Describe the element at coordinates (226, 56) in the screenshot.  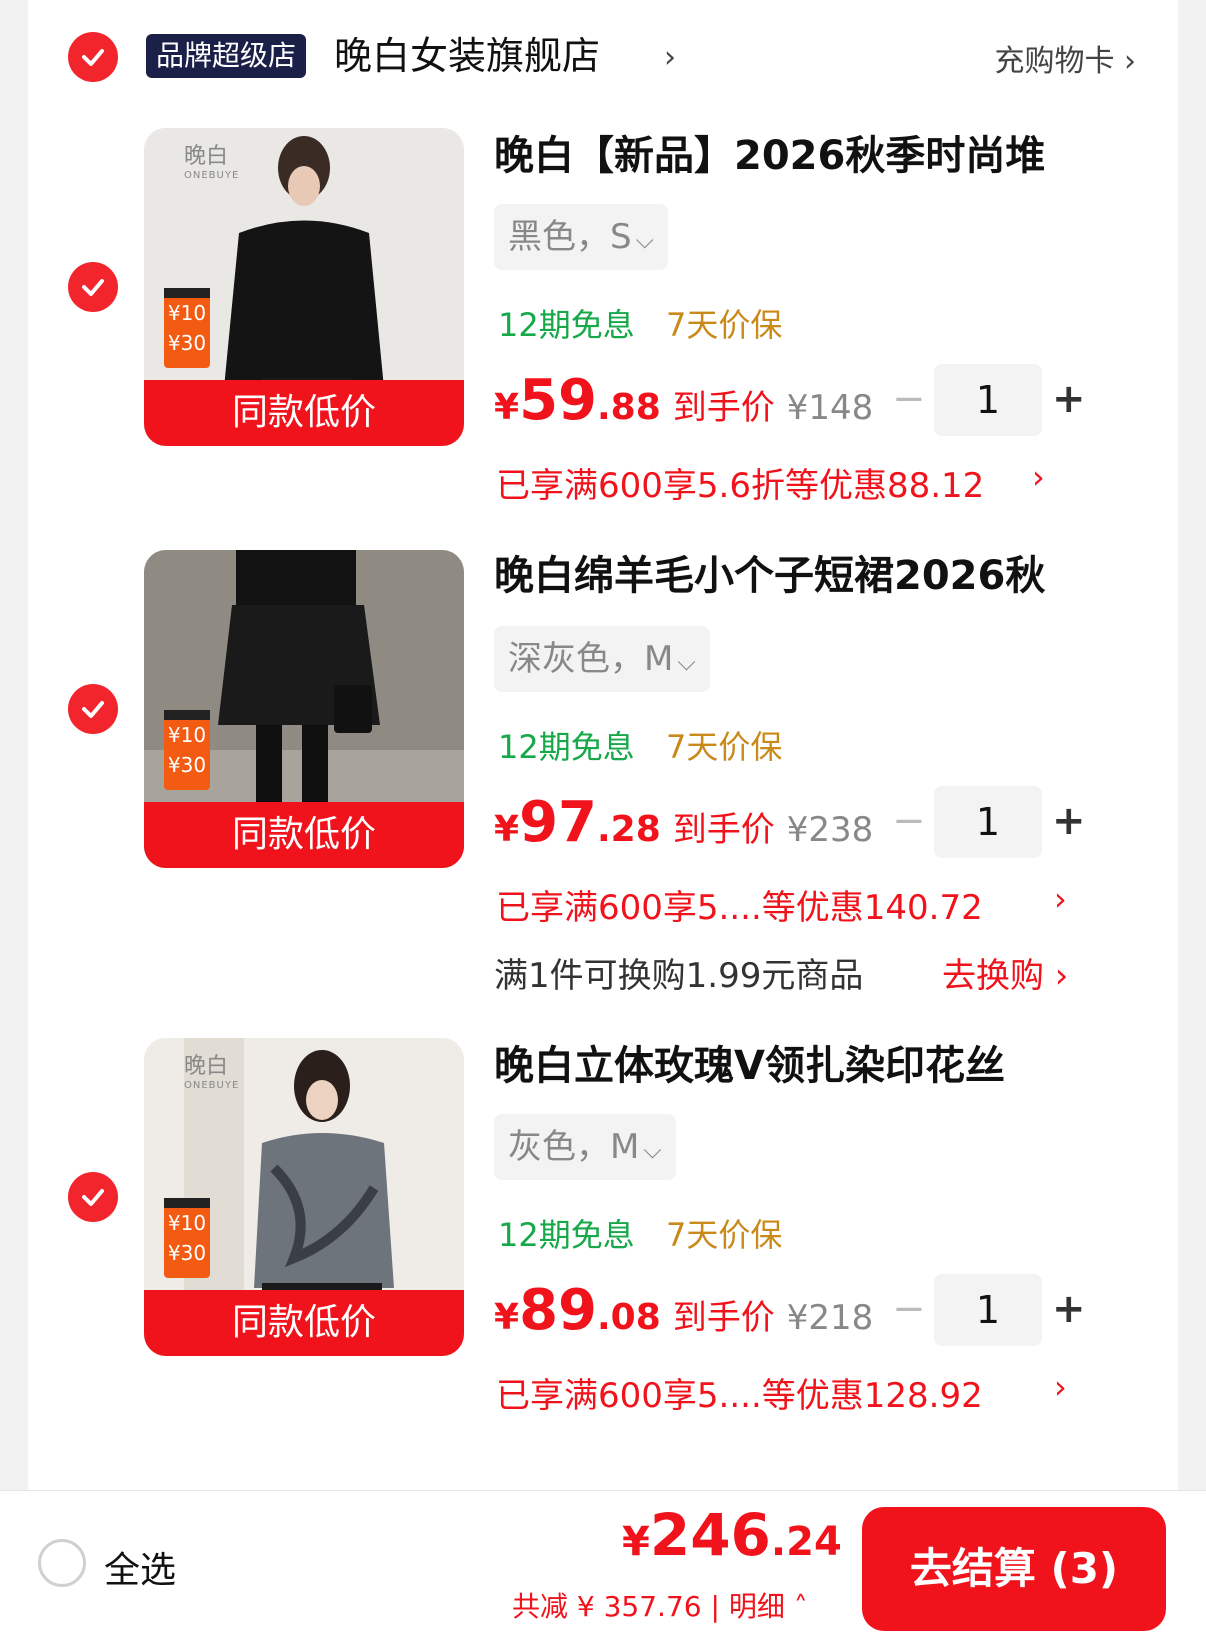
I see `brand-super-store-badge: 品牌超级店` at that location.